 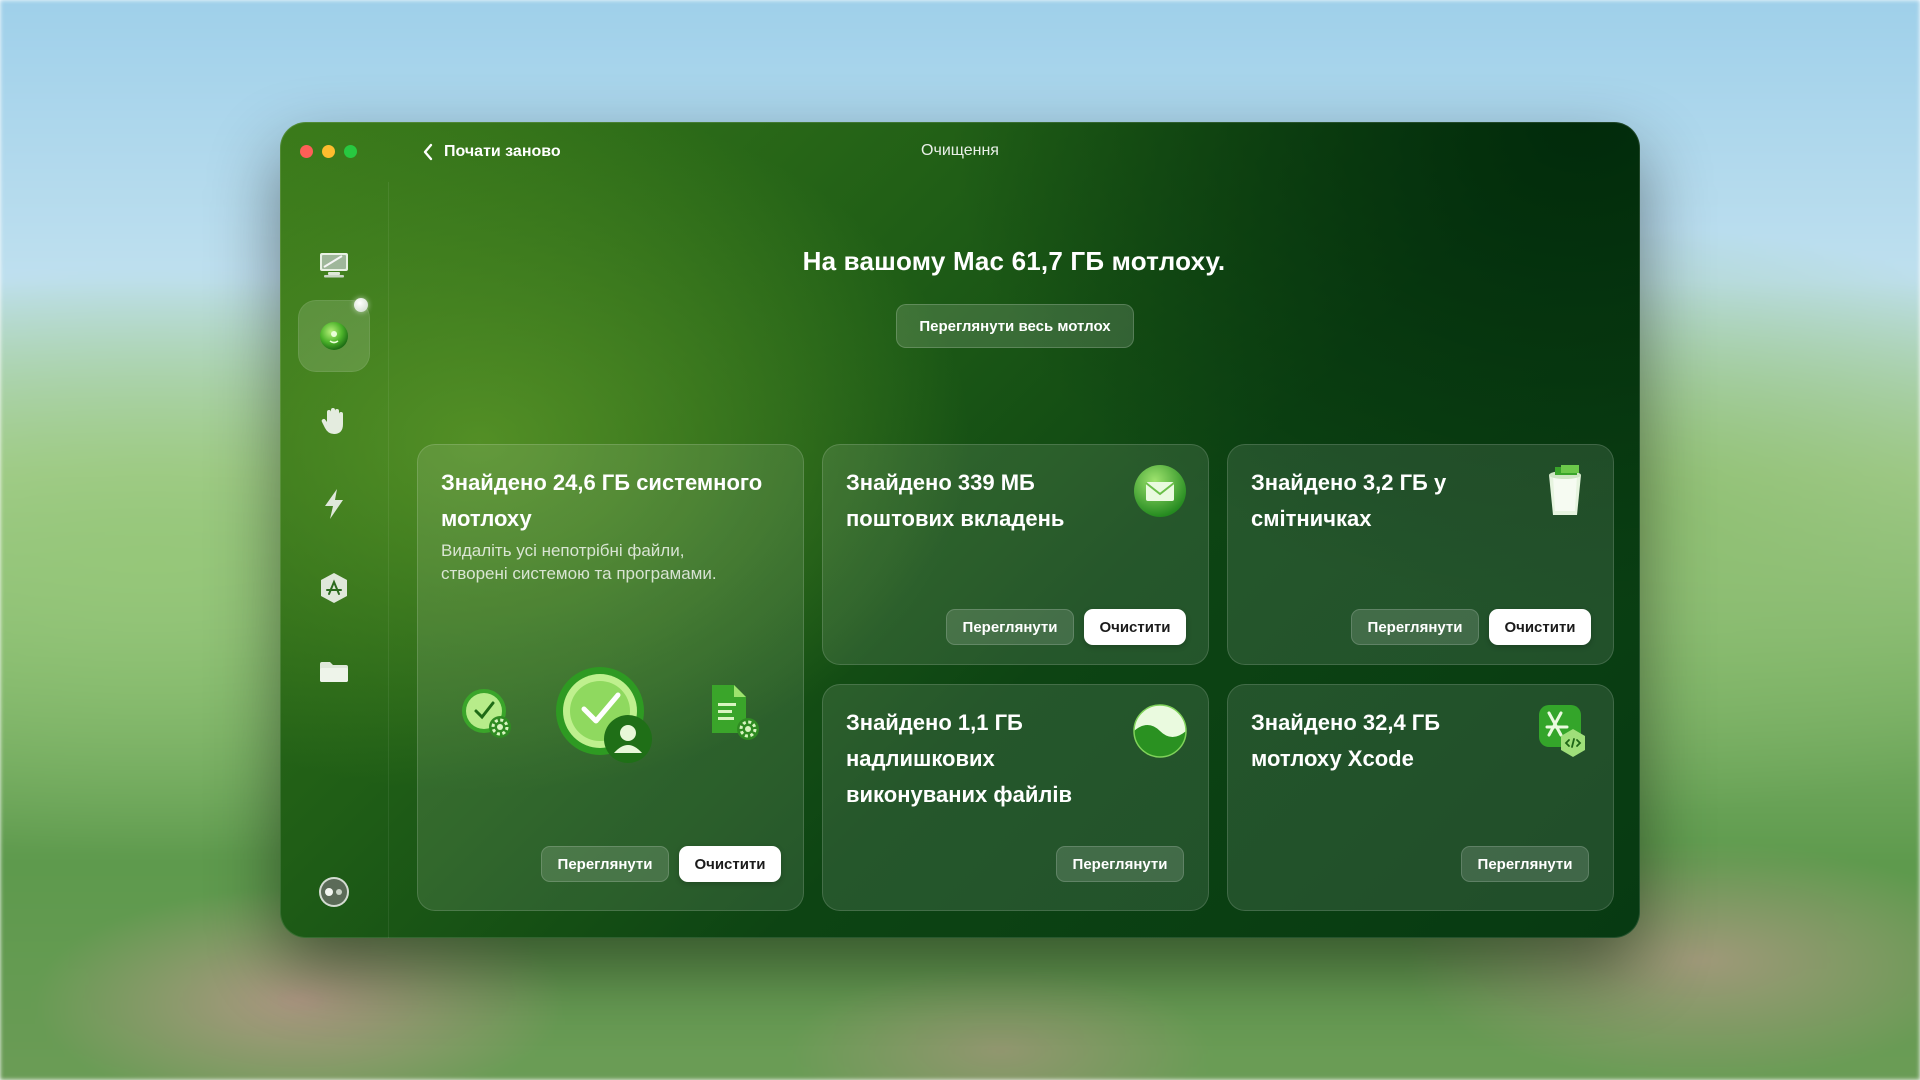 I want to click on sidebar-item-system-junk, so click(x=334, y=265).